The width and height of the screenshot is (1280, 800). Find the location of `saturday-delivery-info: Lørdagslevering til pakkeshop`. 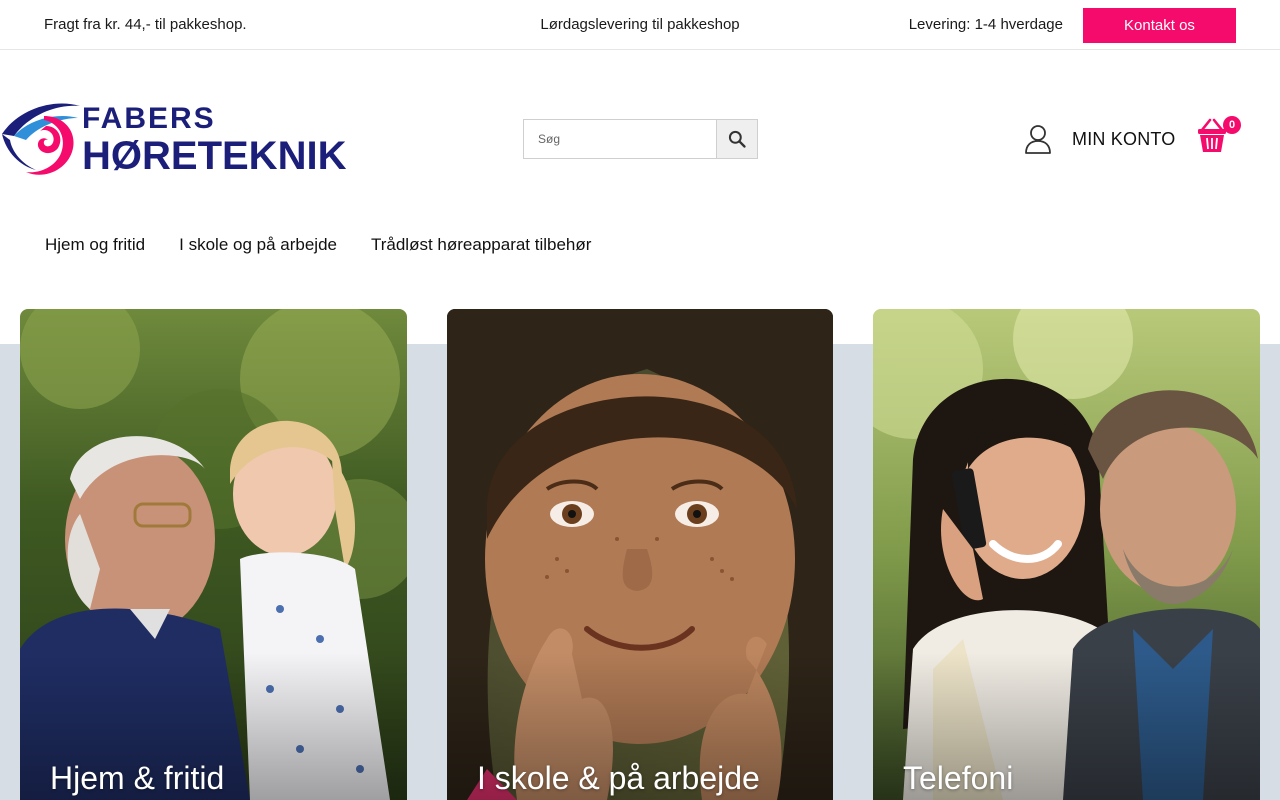

saturday-delivery-info: Lørdagslevering til pakkeshop is located at coordinates (640, 24).